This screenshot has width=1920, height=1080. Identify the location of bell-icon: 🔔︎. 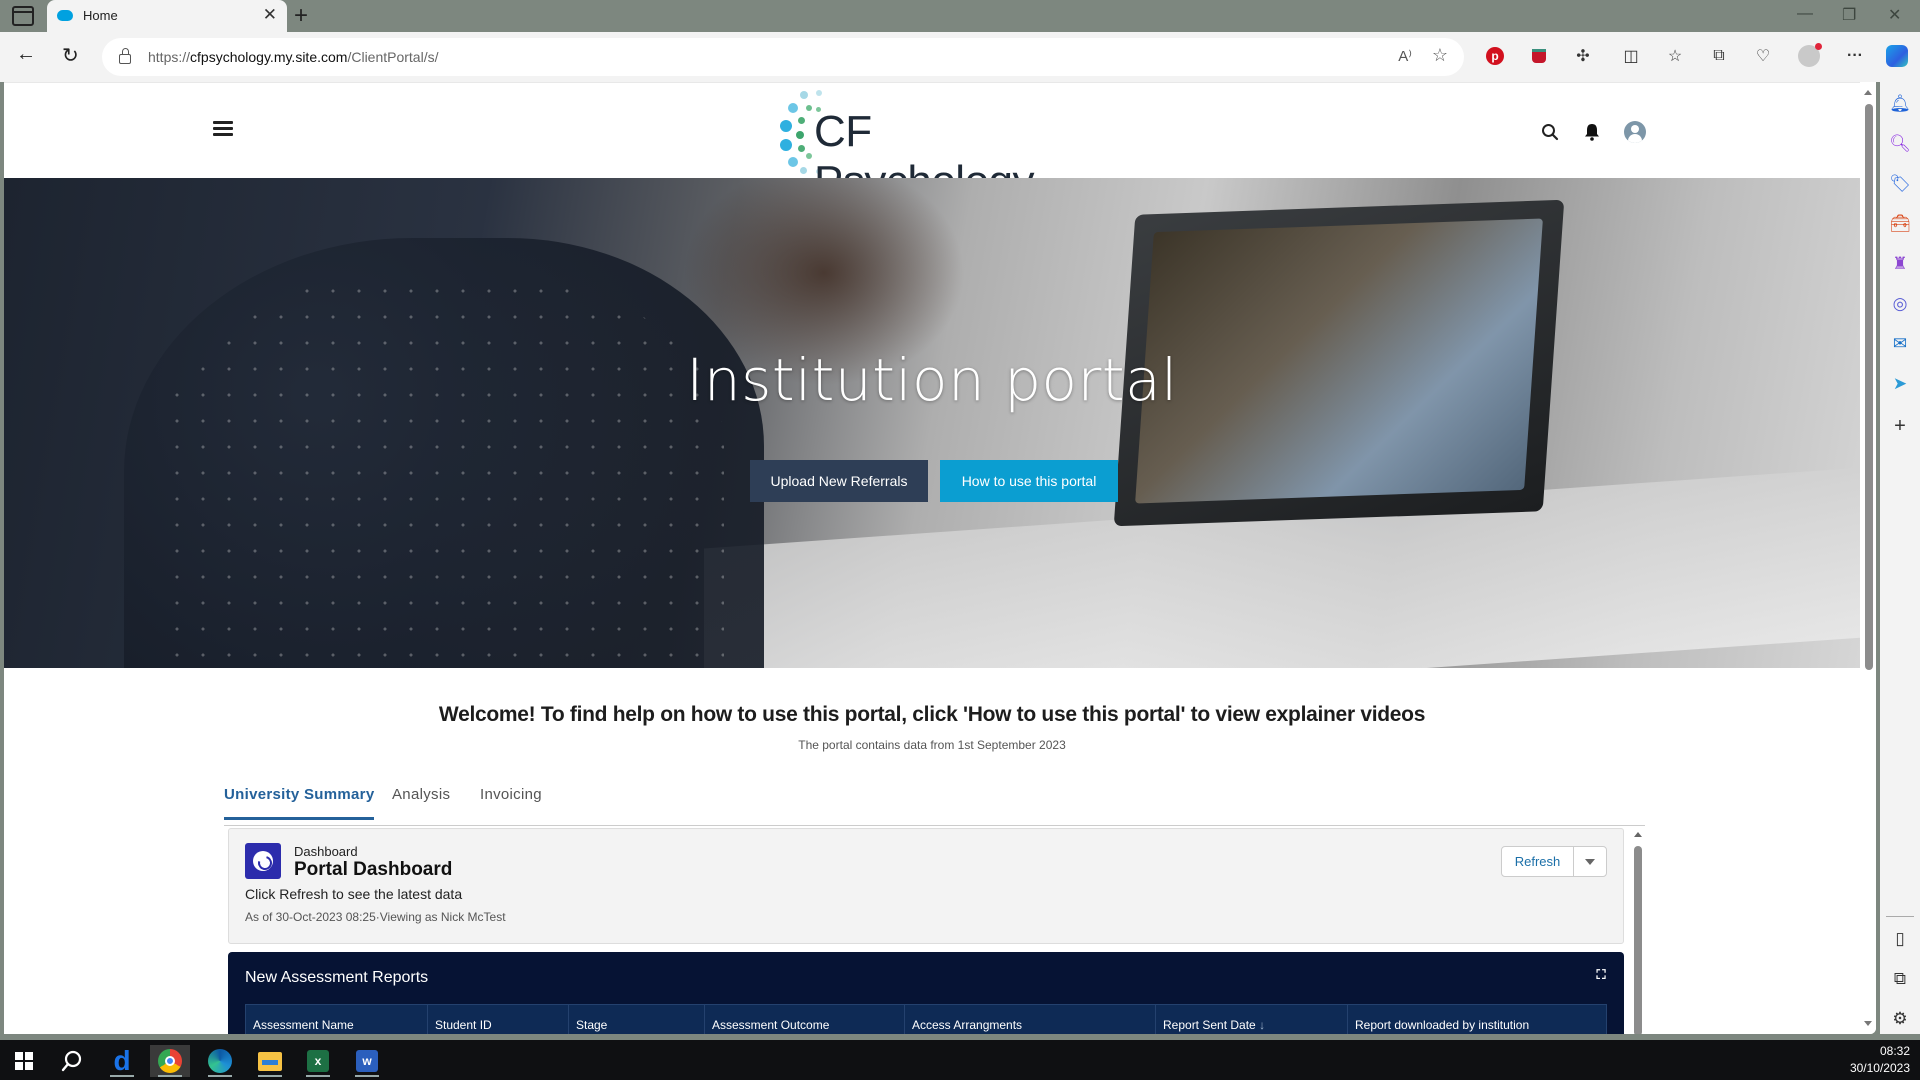
(1900, 104).